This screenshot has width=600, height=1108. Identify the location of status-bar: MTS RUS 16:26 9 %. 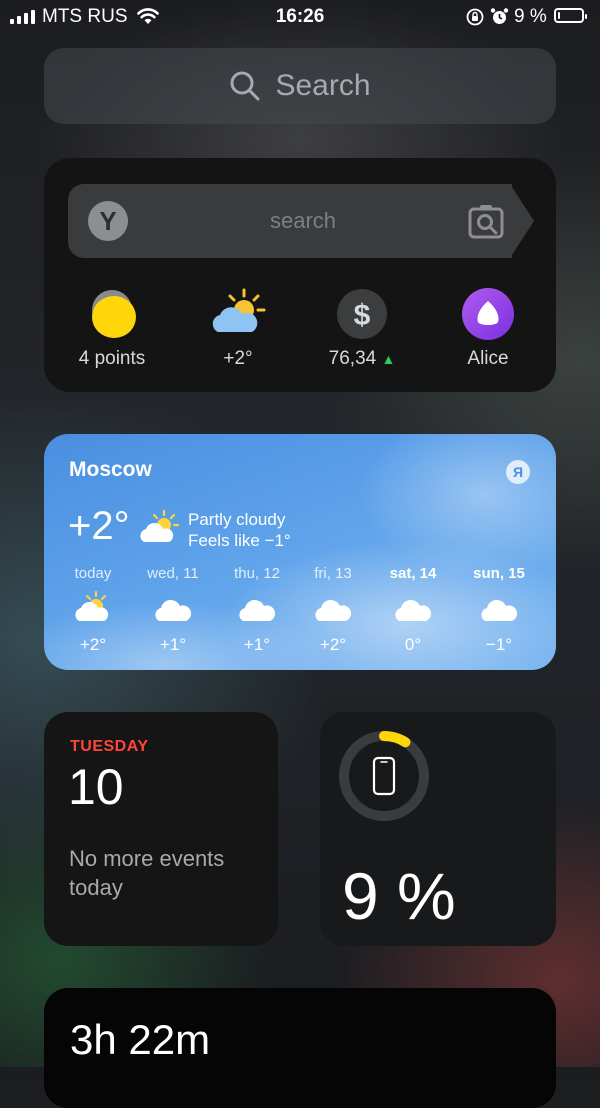
(300, 17).